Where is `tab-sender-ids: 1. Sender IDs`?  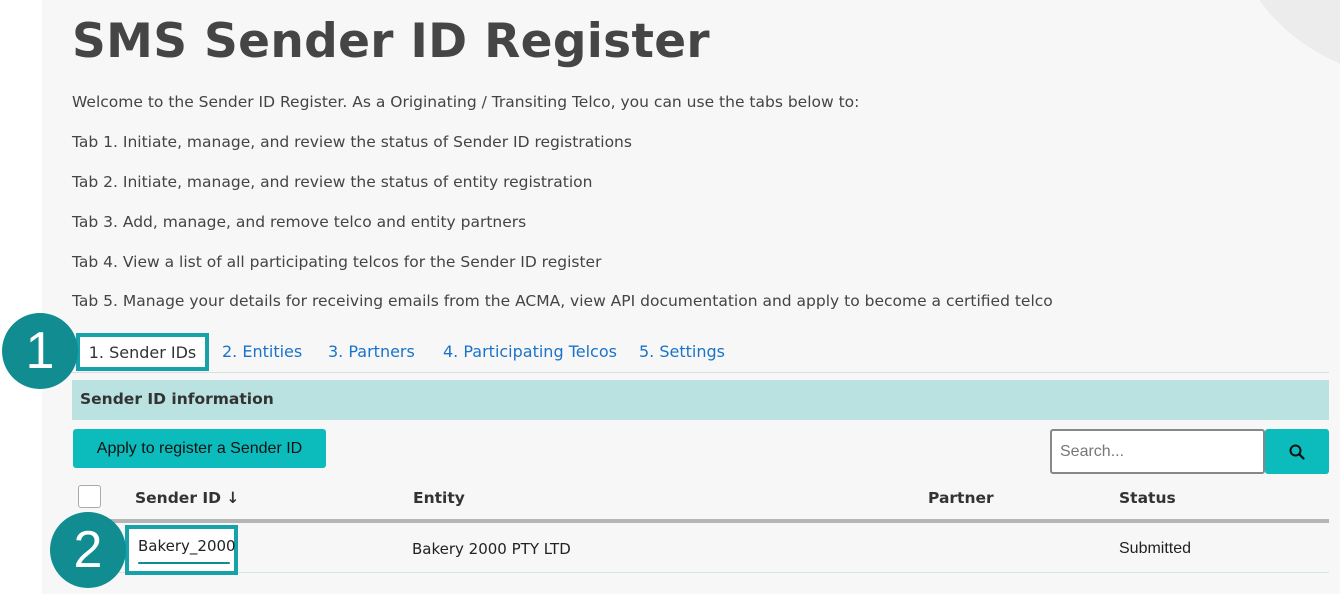
tab-sender-ids: 1. Sender IDs is located at coordinates (142, 352).